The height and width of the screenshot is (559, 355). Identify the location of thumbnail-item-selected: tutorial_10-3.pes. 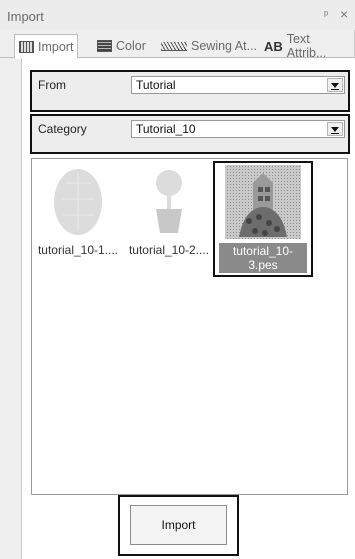
(263, 219).